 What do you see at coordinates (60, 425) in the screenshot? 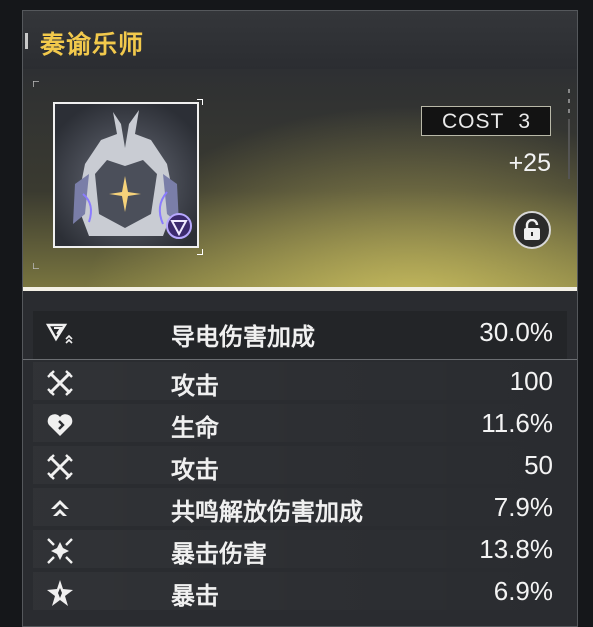
I see `hp-heart-icon` at bounding box center [60, 425].